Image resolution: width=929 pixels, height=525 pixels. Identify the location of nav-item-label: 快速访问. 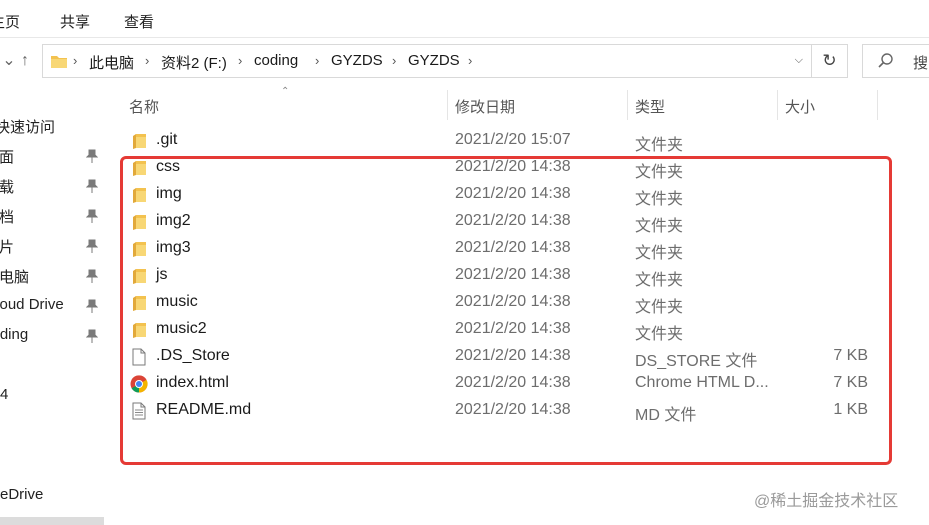
(28, 127).